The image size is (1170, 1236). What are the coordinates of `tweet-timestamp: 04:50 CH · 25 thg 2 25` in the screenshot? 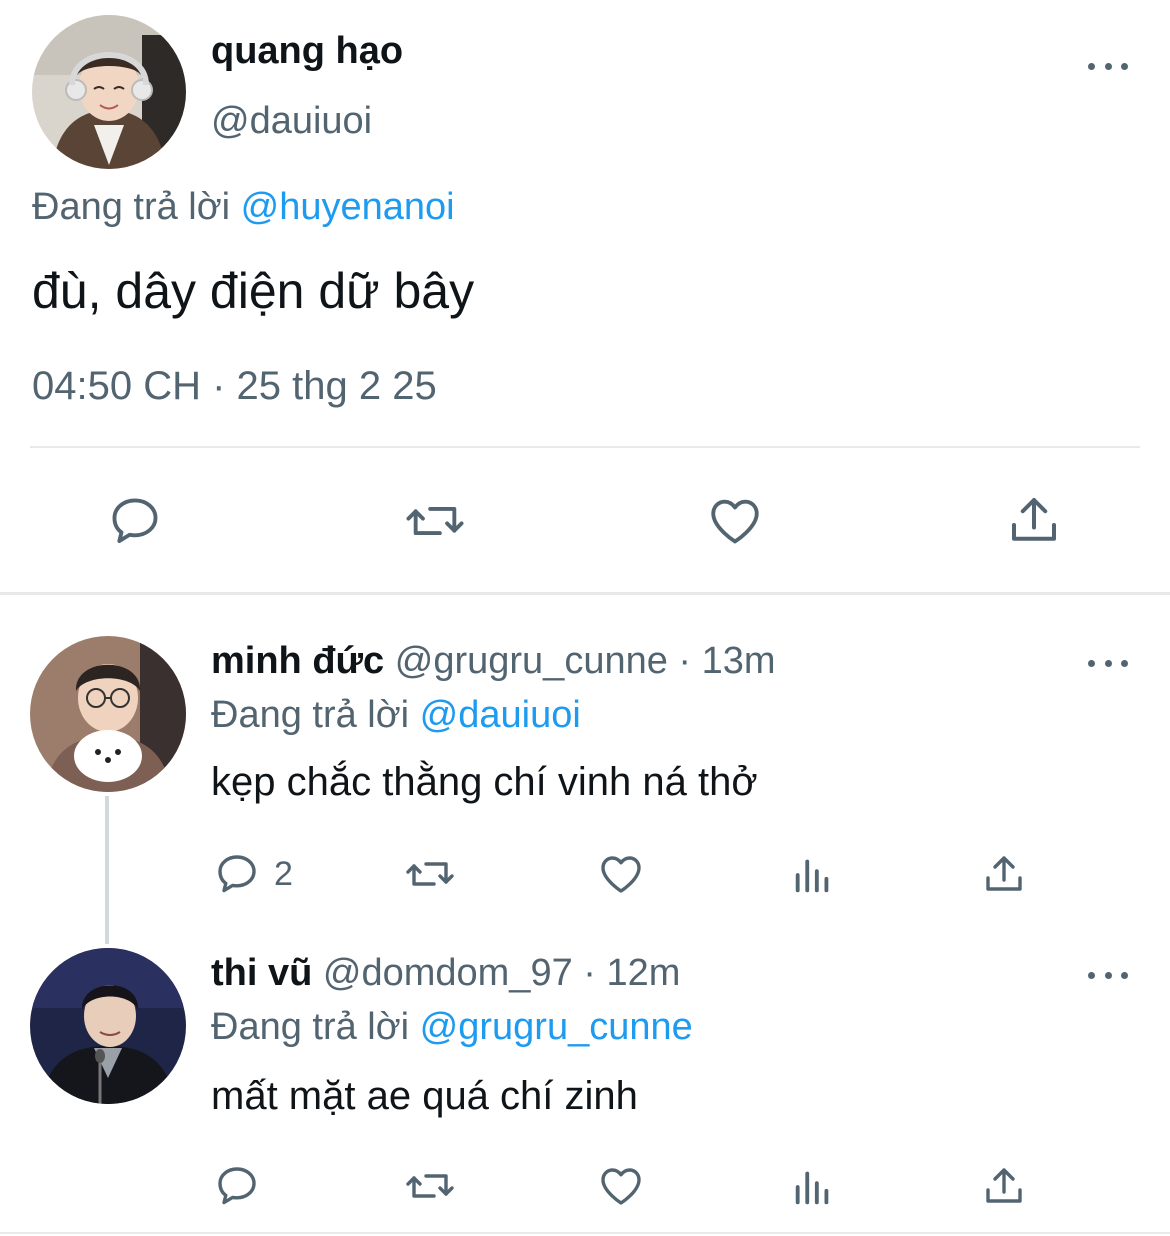 It's located at (234, 386).